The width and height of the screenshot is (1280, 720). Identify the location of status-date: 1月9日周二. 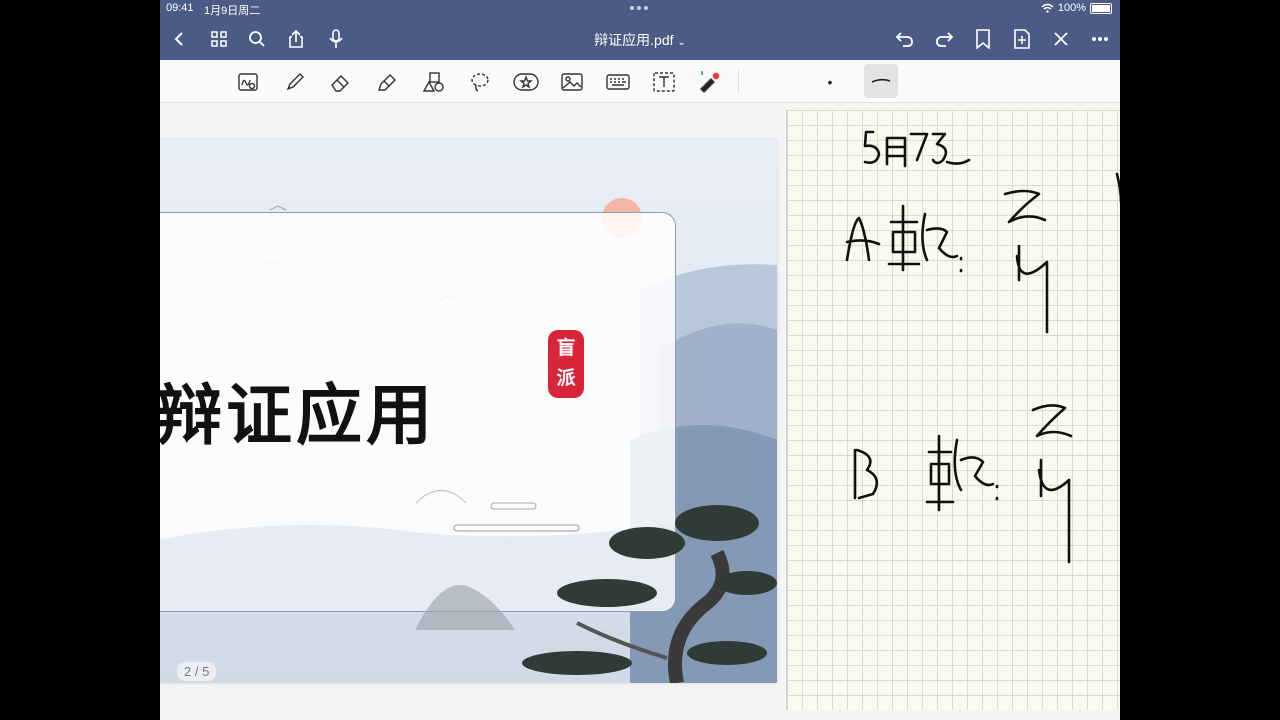
(232, 11).